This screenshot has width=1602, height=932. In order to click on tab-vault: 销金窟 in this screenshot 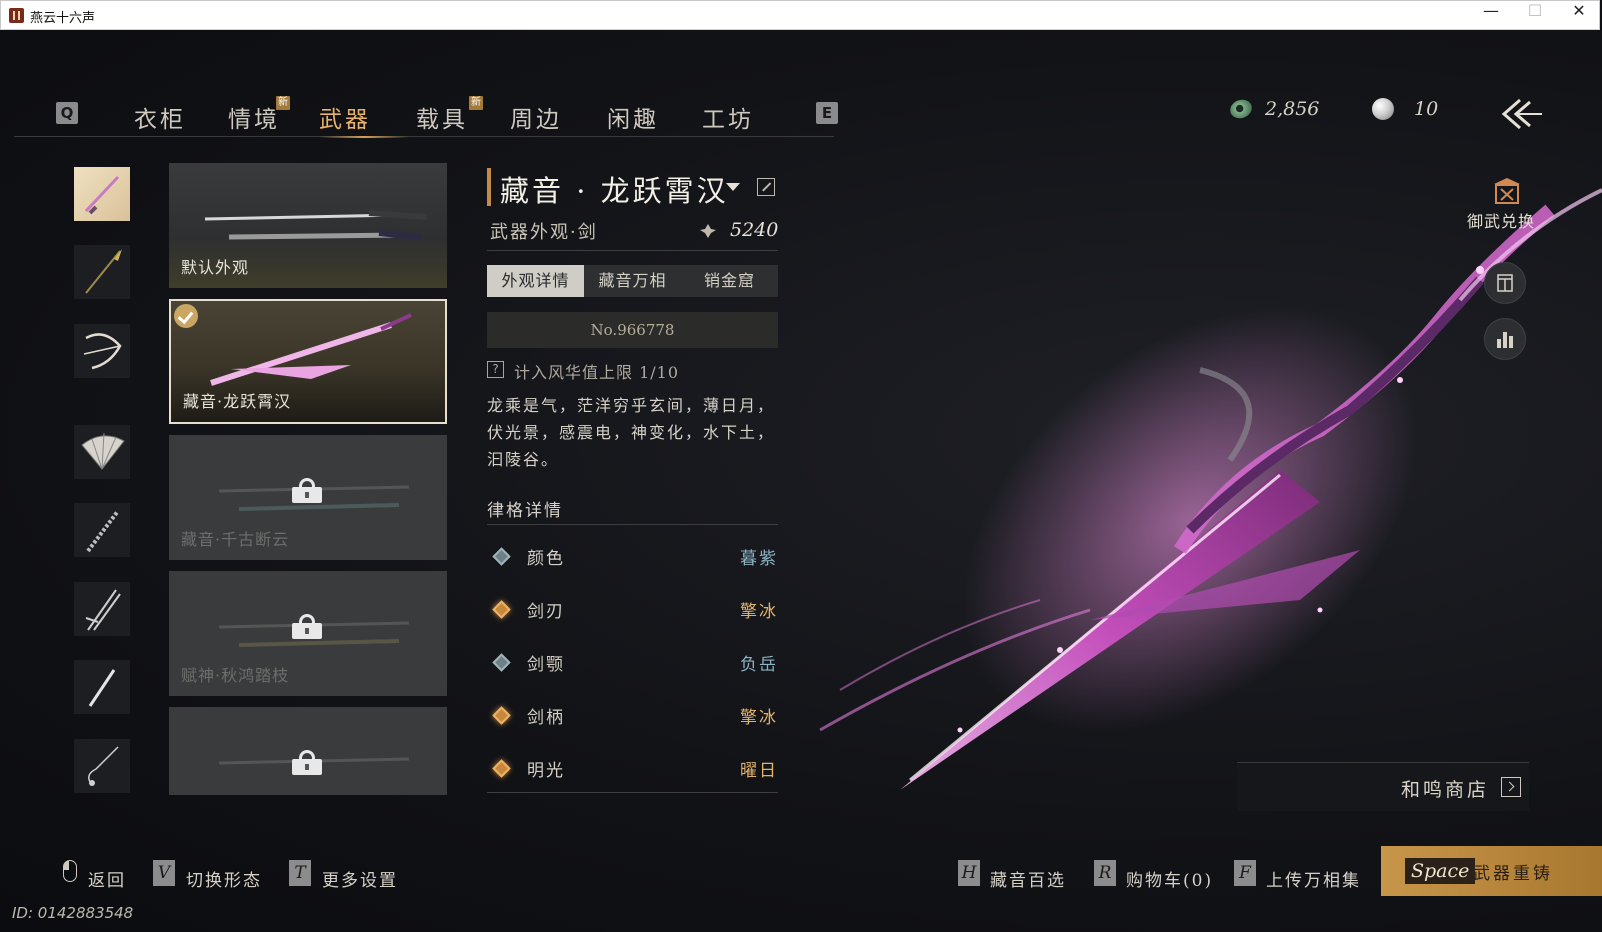, I will do `click(729, 281)`.